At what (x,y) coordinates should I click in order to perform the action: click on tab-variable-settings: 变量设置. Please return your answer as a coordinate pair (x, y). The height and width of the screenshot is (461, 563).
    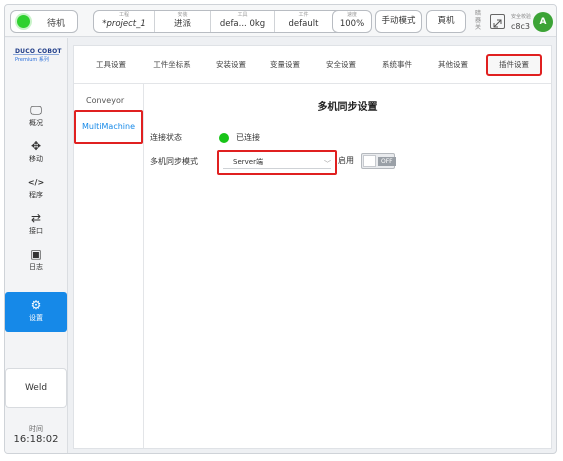
    Looking at the image, I should click on (285, 65).